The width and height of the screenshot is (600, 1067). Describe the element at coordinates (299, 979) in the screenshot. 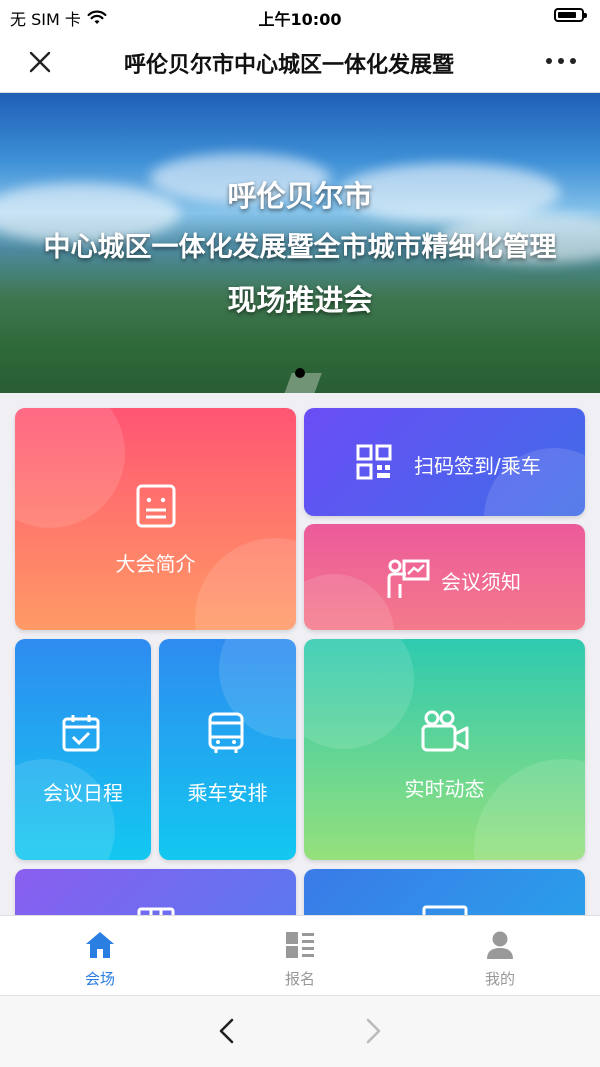

I see `tab-label: 报名` at that location.